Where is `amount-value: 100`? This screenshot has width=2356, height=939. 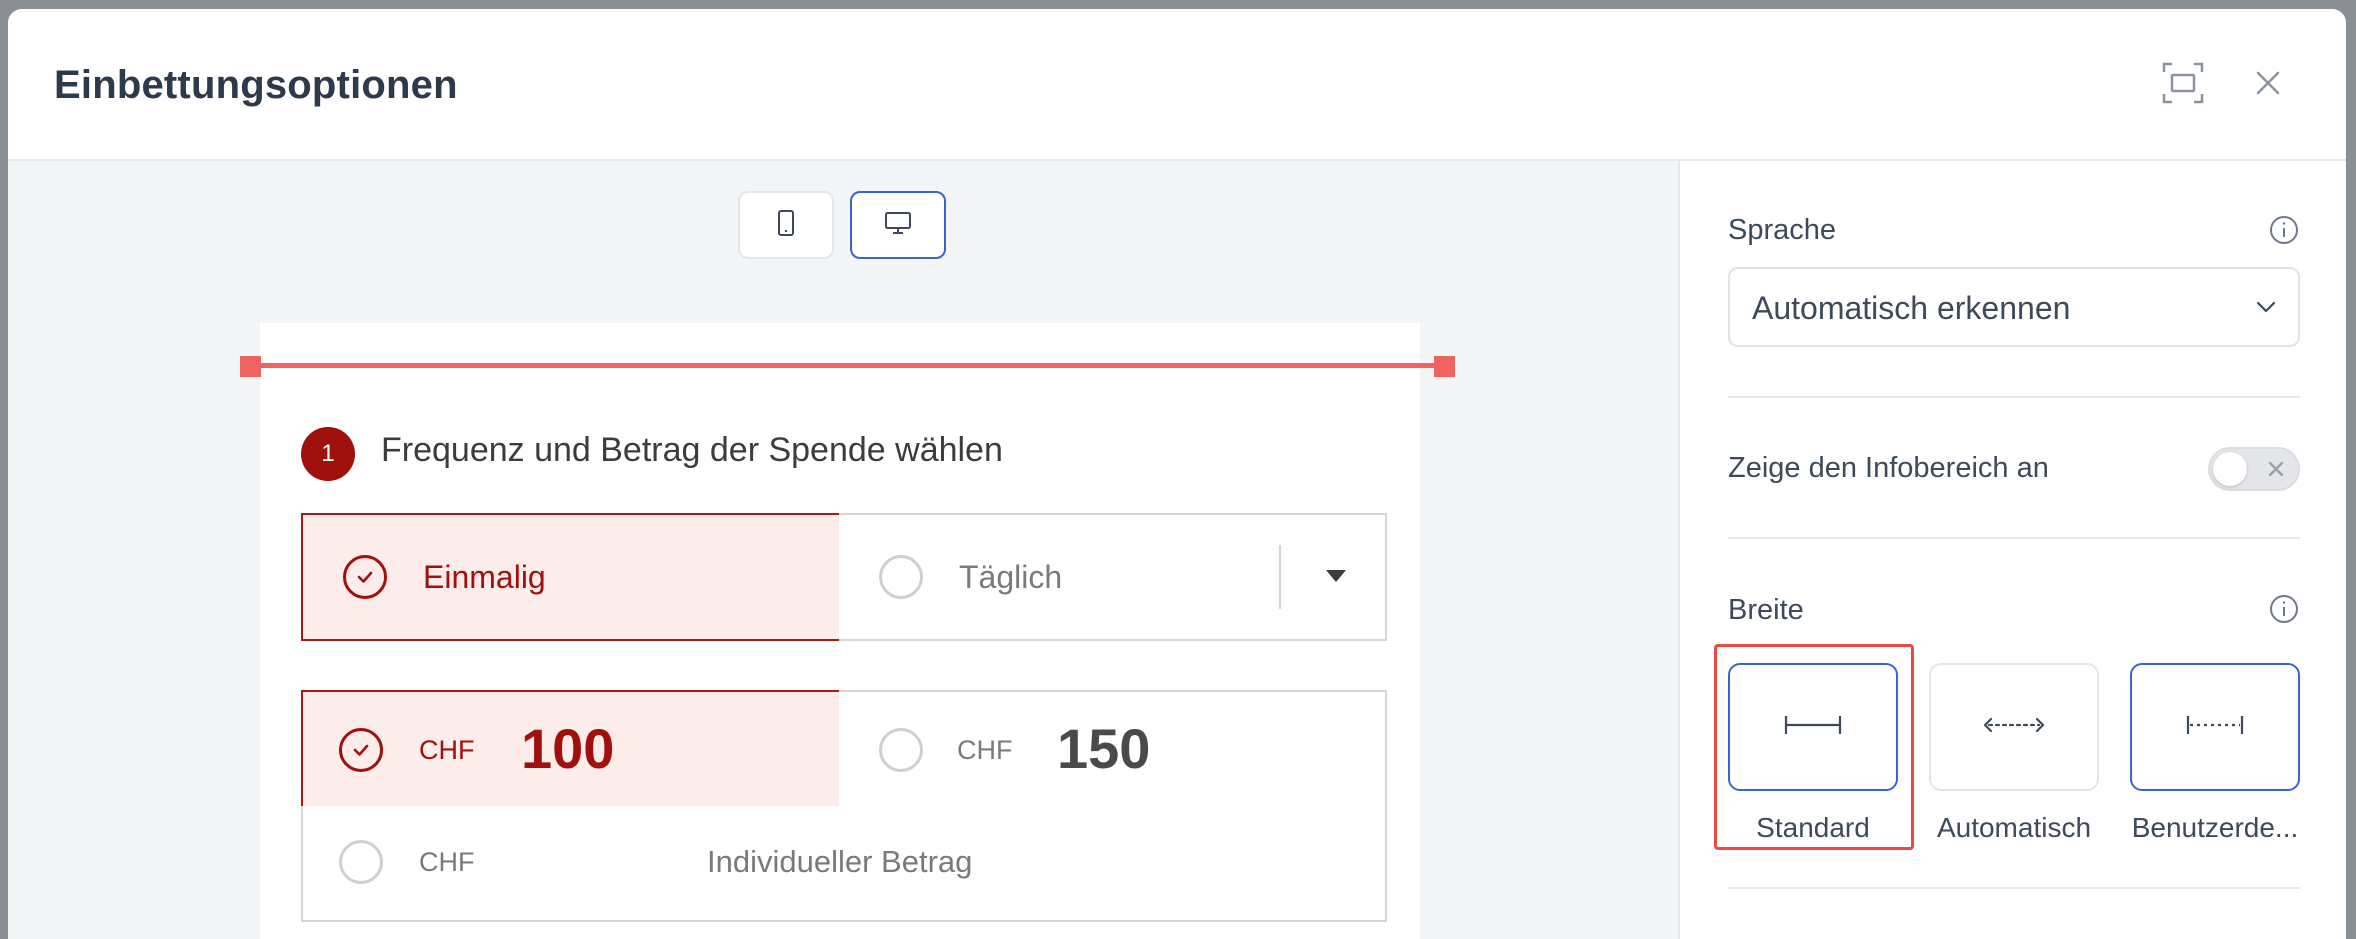
amount-value: 100 is located at coordinates (568, 748).